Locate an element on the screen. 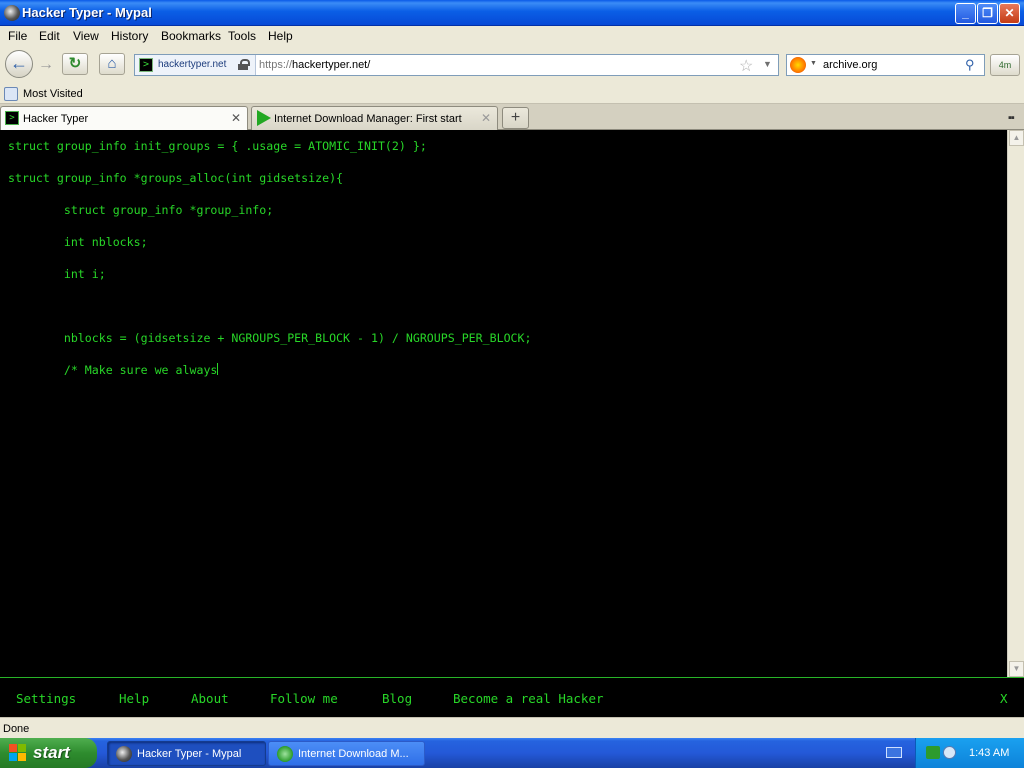 Image resolution: width=1024 pixels, height=768 pixels. menu-help: Help is located at coordinates (280, 36).